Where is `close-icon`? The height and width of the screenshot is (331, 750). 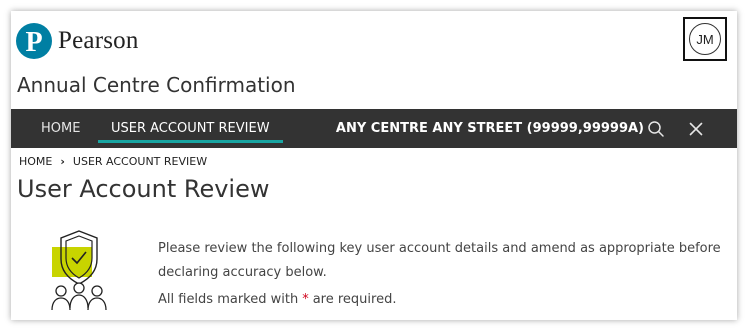 close-icon is located at coordinates (696, 129).